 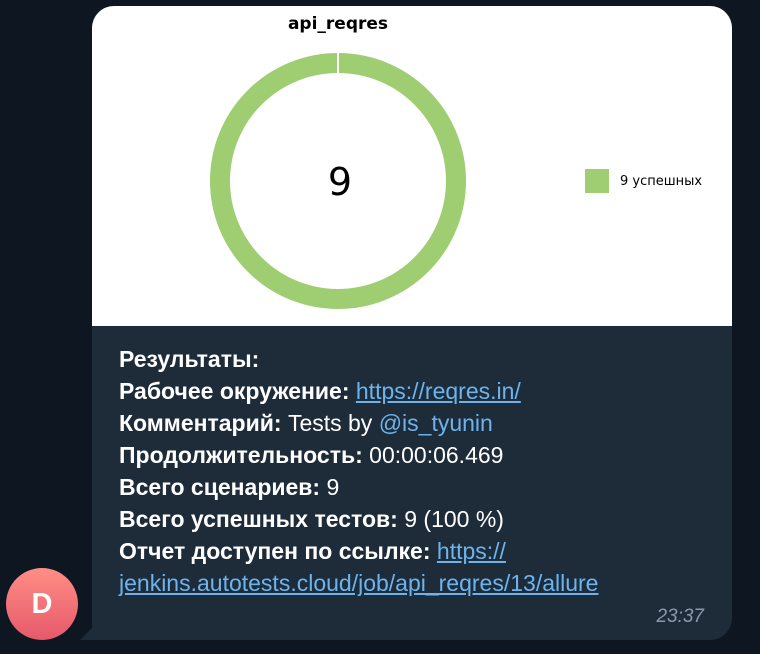 What do you see at coordinates (661, 181) in the screenshot?
I see `legend-label: 9 успешных` at bounding box center [661, 181].